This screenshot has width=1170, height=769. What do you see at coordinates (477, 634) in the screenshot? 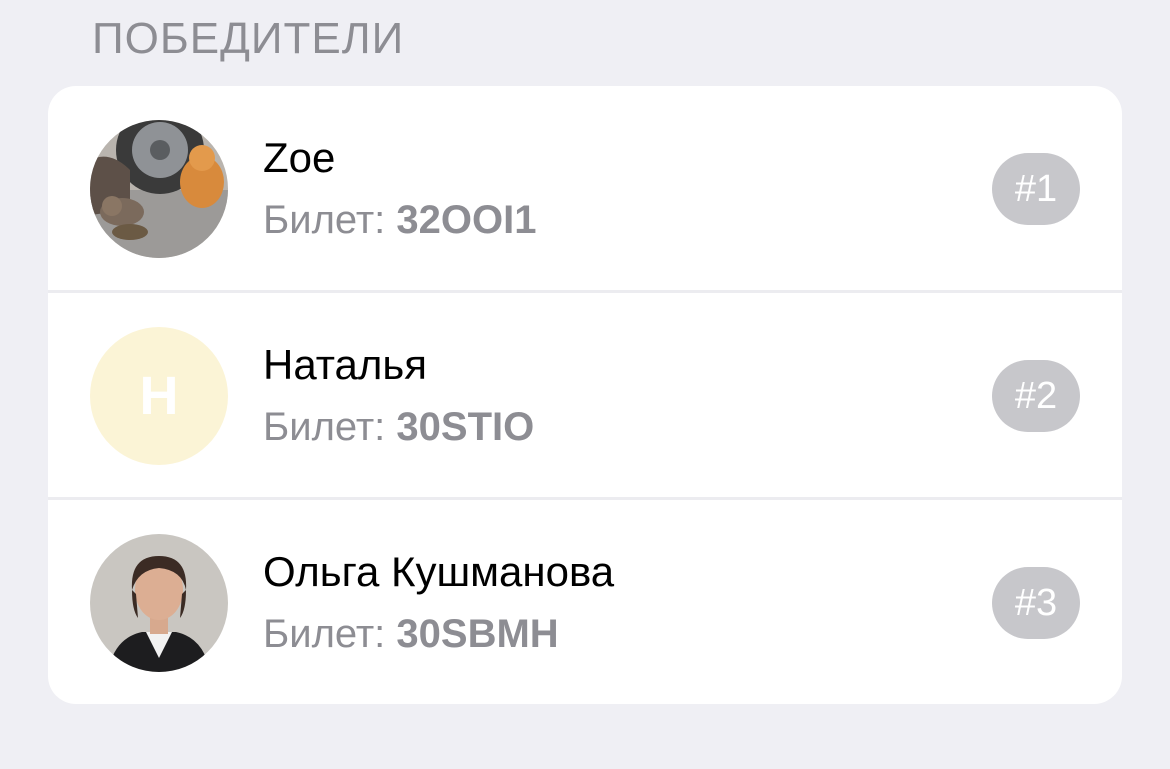
I see `ticket-code: 30SBMH` at bounding box center [477, 634].